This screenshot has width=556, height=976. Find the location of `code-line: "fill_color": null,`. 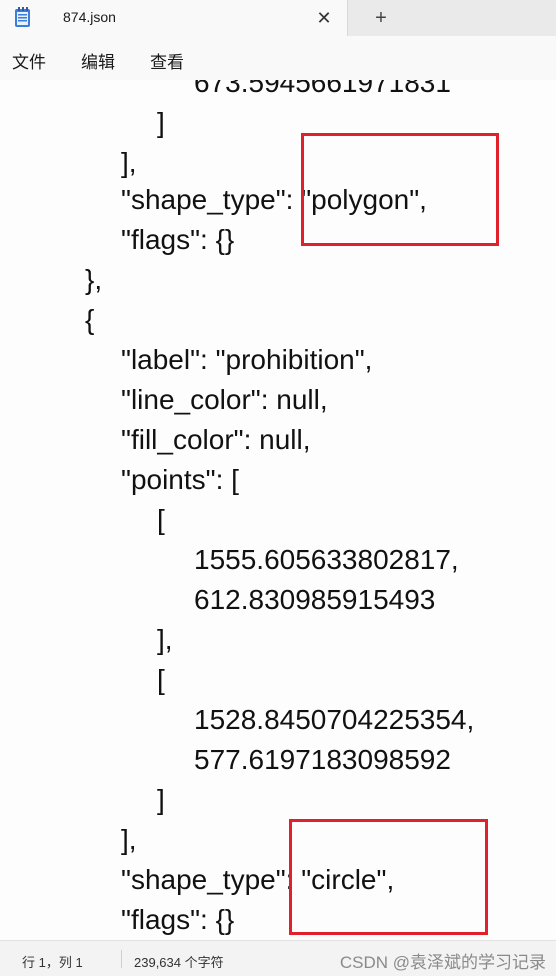

code-line: "fill_color": null, is located at coordinates (216, 439).